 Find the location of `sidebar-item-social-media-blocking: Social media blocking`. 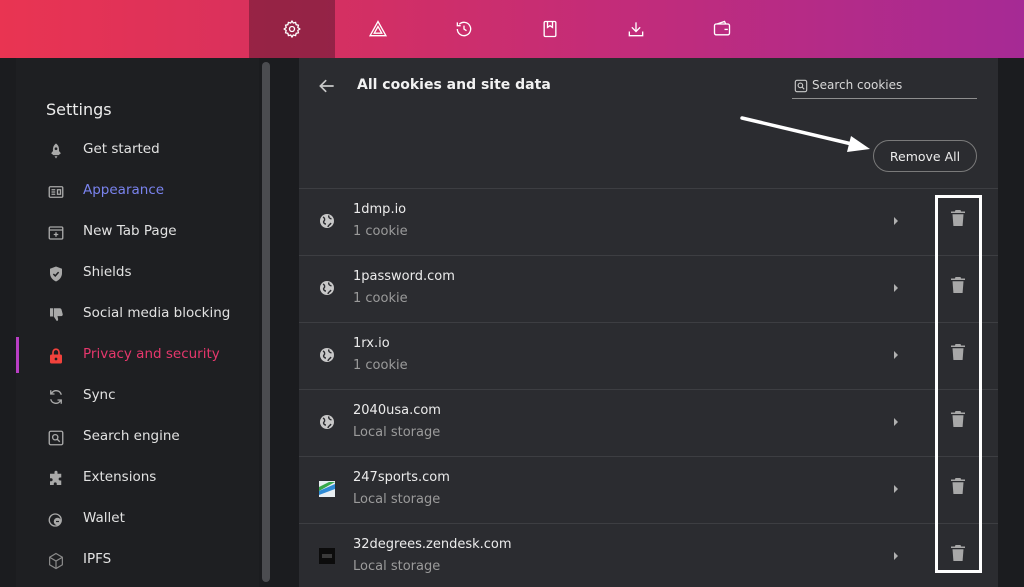

sidebar-item-social-media-blocking: Social media blocking is located at coordinates (137, 315).